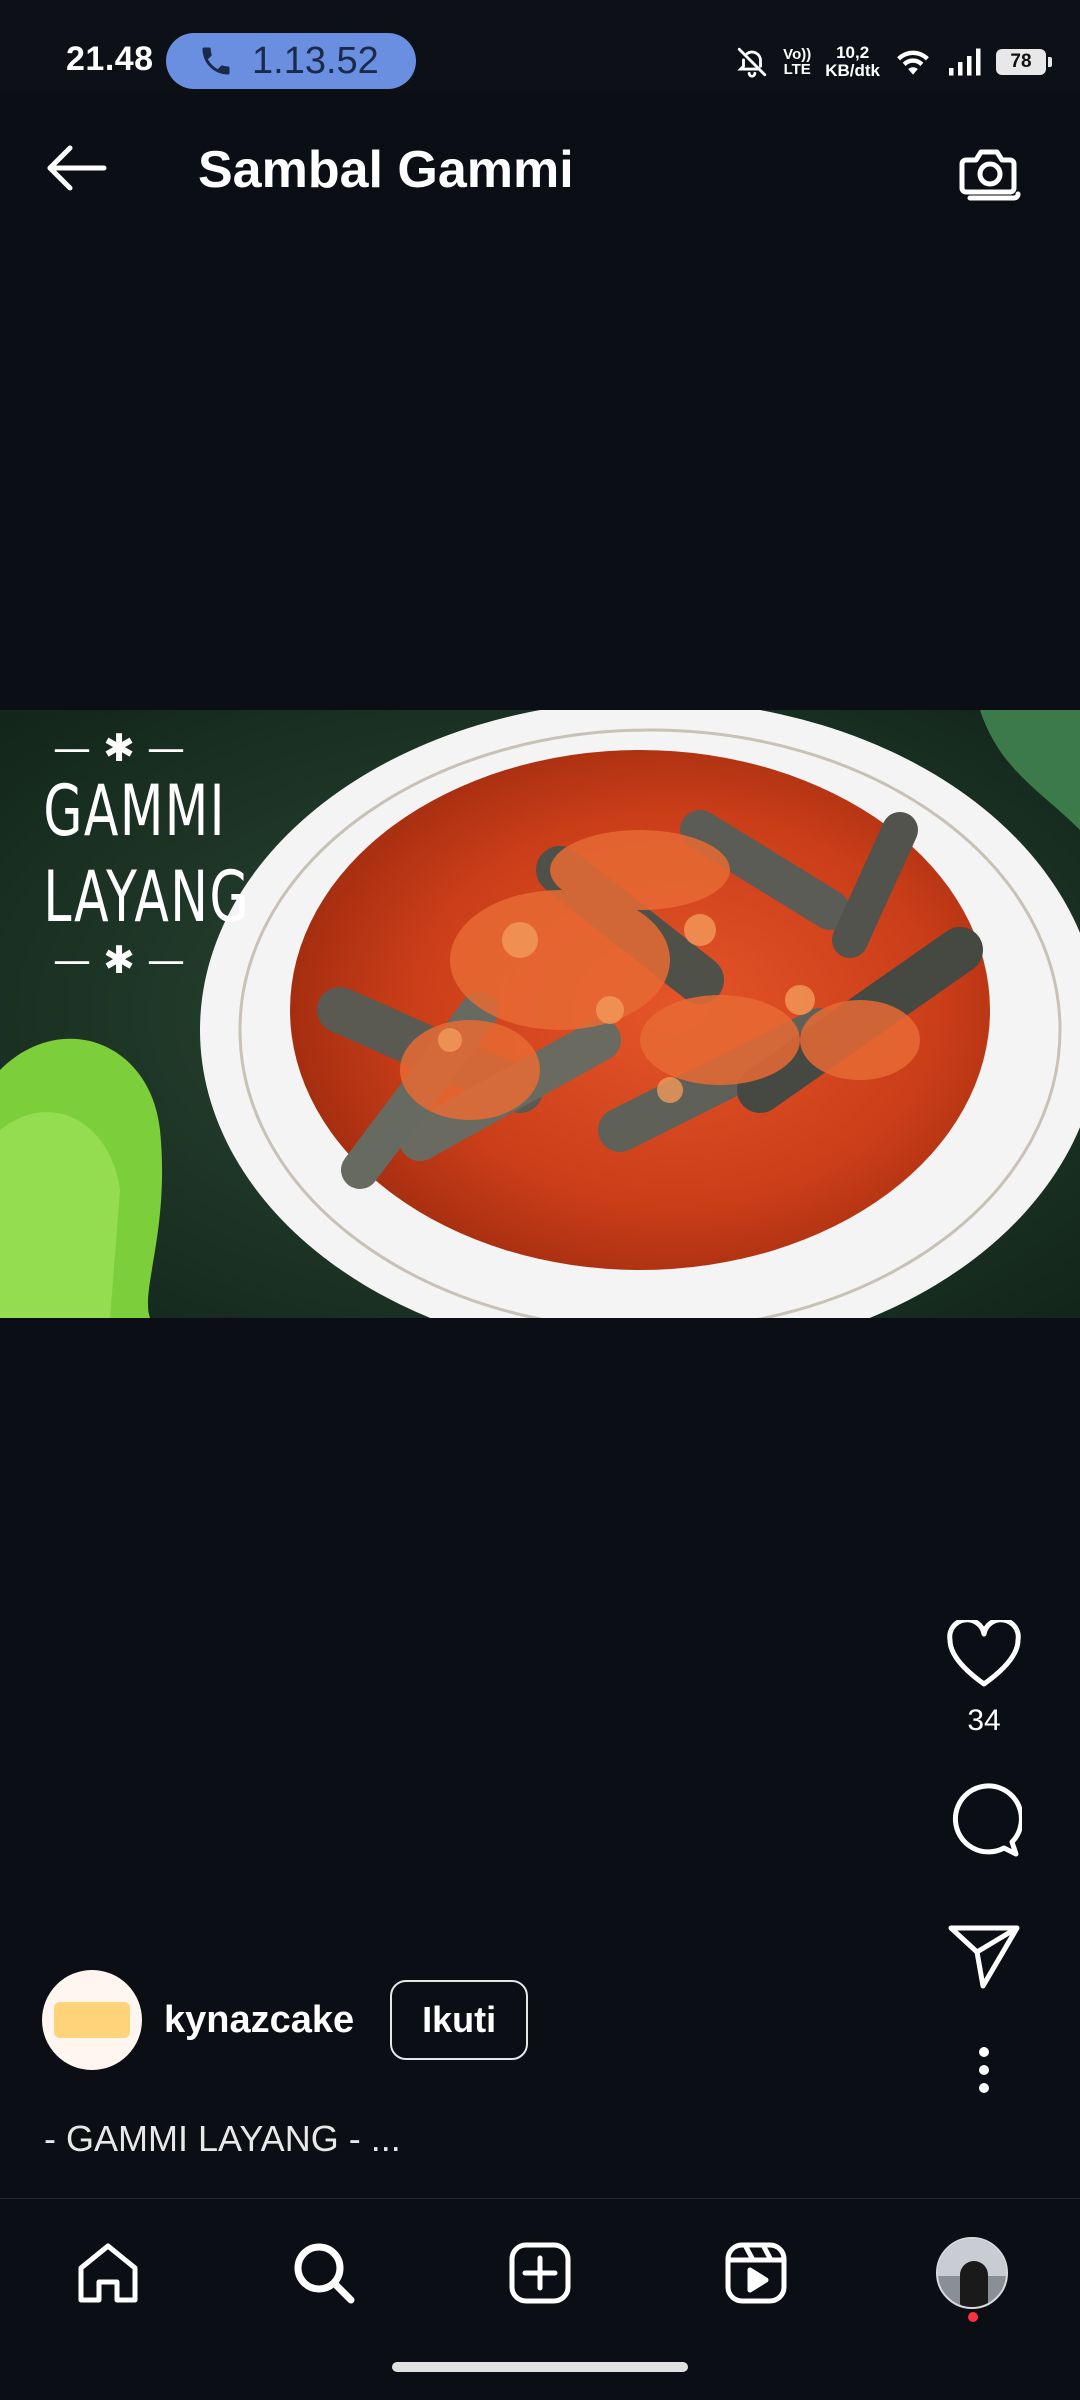  Describe the element at coordinates (990, 175) in the screenshot. I see `camera-icon` at that location.